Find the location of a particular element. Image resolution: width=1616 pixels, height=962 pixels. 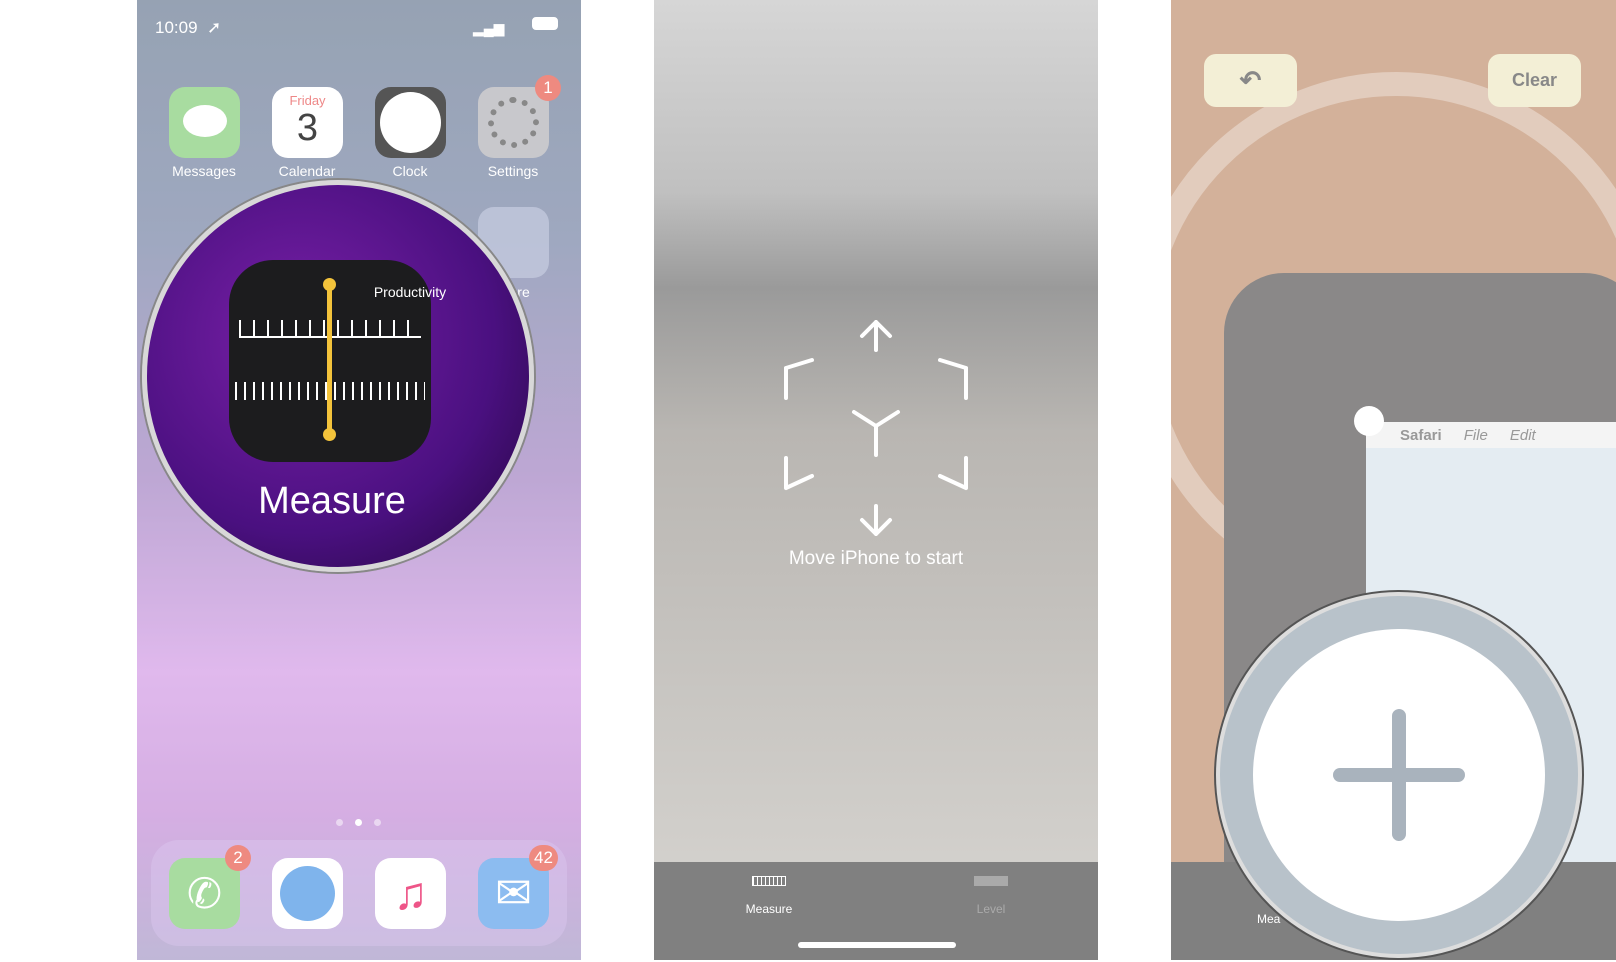

menu-safari: Safari is located at coordinates (1421, 435).